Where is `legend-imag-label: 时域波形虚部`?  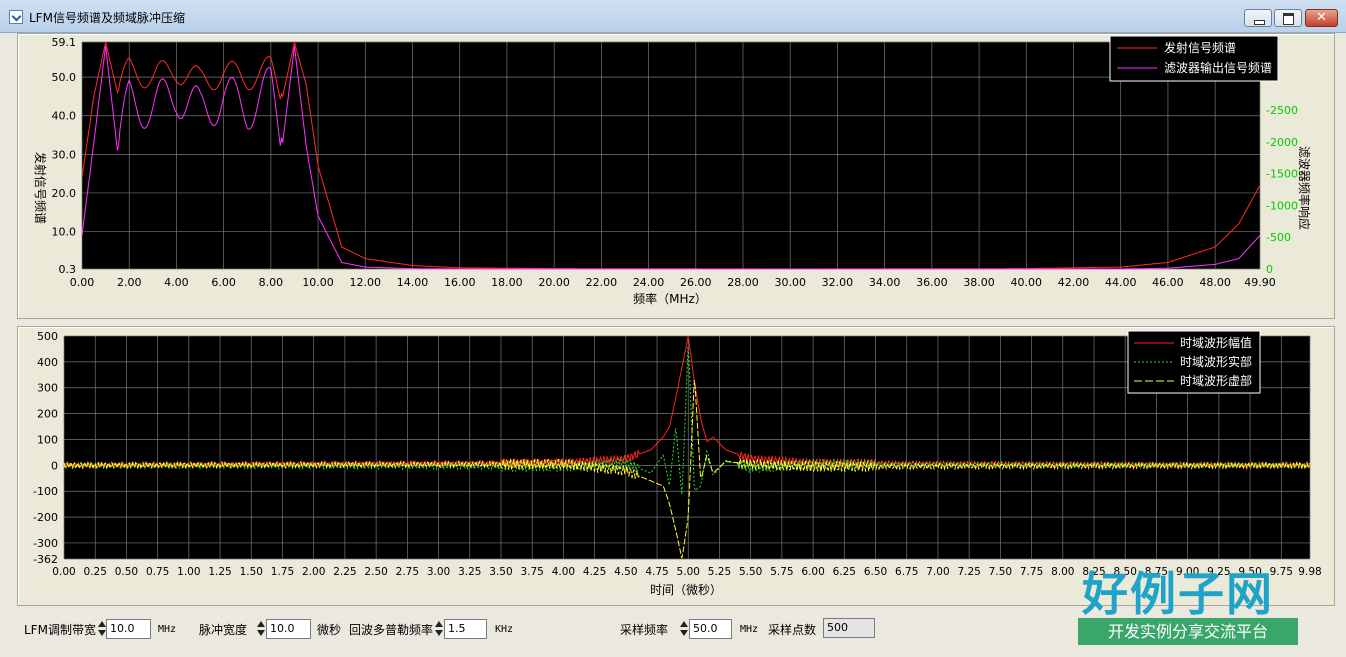
legend-imag-label: 时域波形虚部 is located at coordinates (1216, 380).